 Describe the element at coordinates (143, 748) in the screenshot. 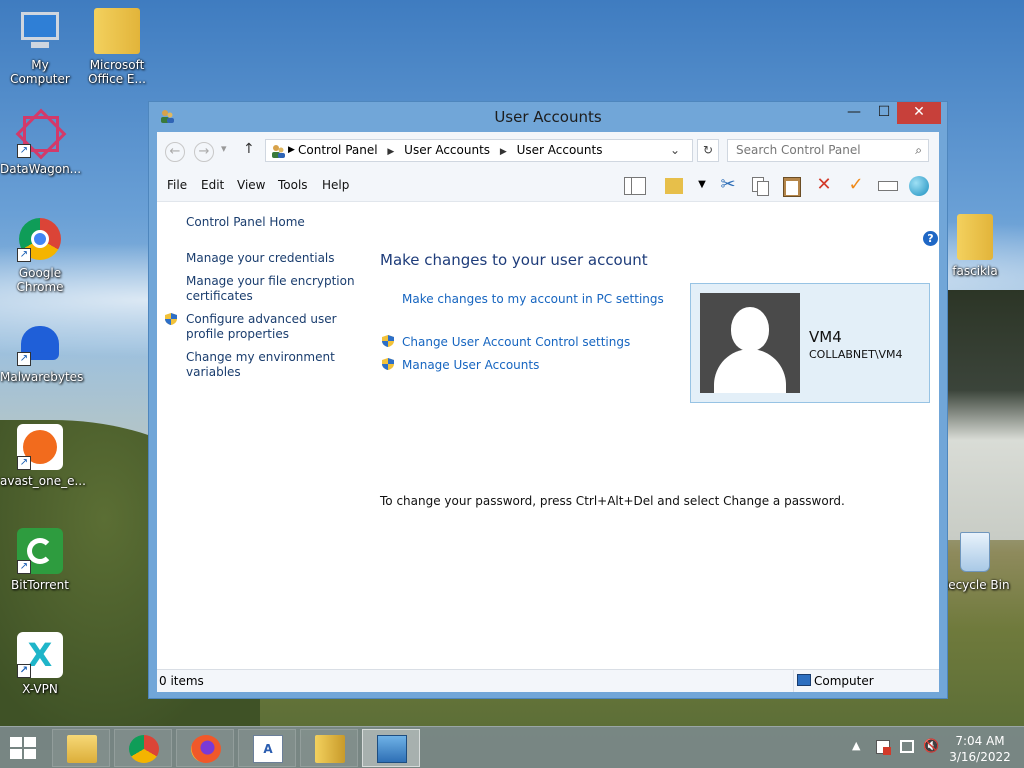

I see `taskbar-chrome` at that location.